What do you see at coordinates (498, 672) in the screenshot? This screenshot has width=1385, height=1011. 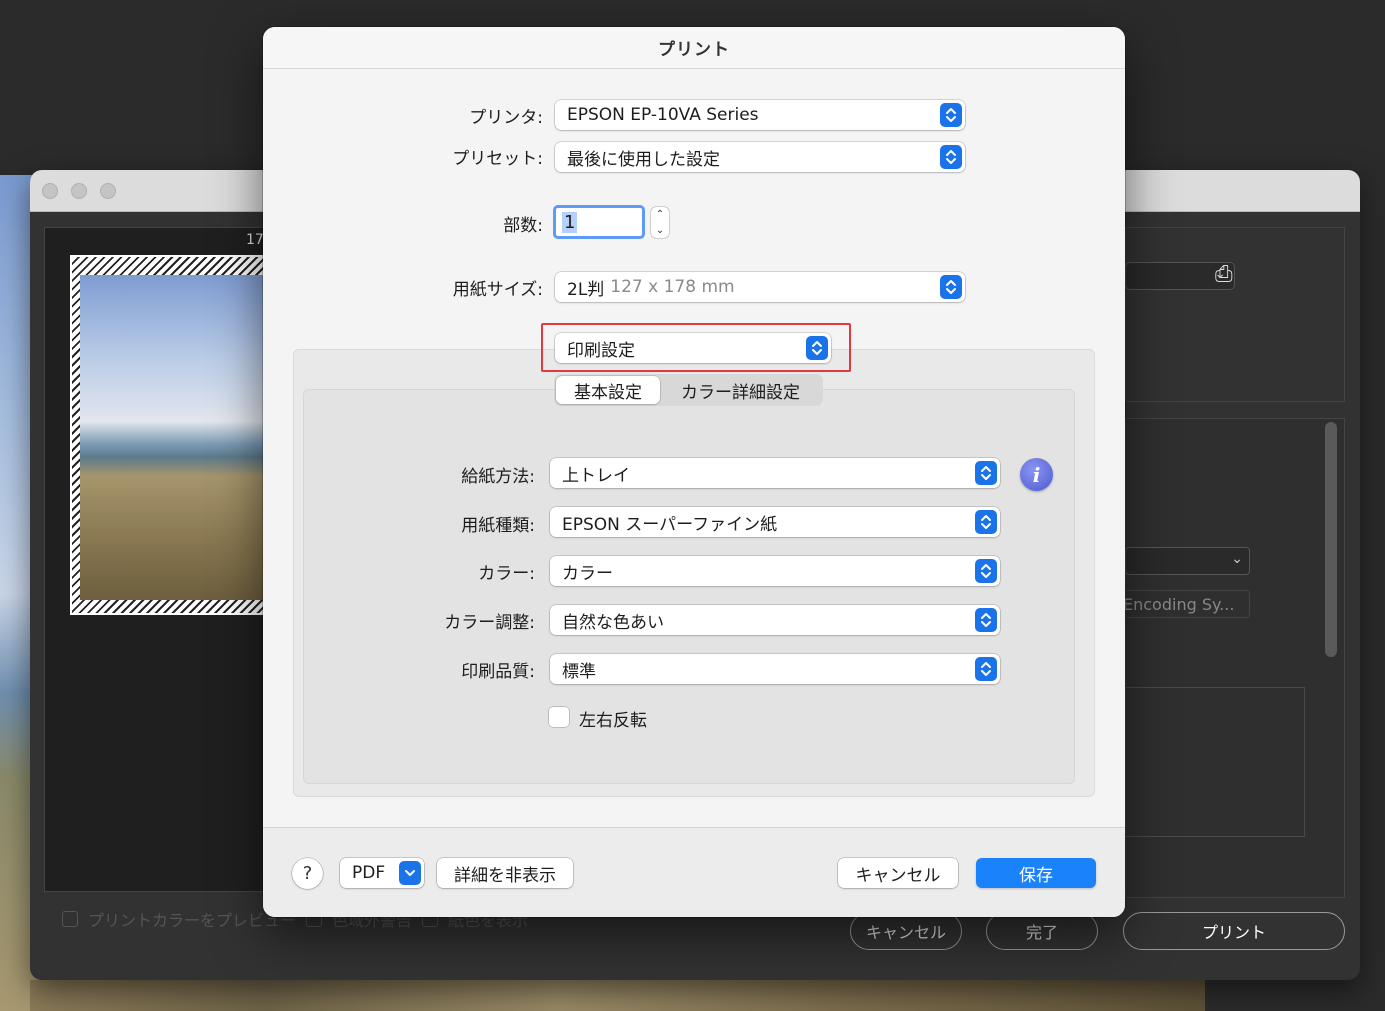 I see `print-quality-label: 印刷品質:` at bounding box center [498, 672].